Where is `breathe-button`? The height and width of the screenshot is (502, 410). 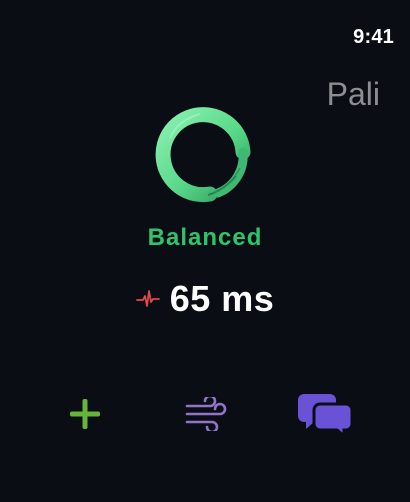
breathe-button is located at coordinates (206, 414).